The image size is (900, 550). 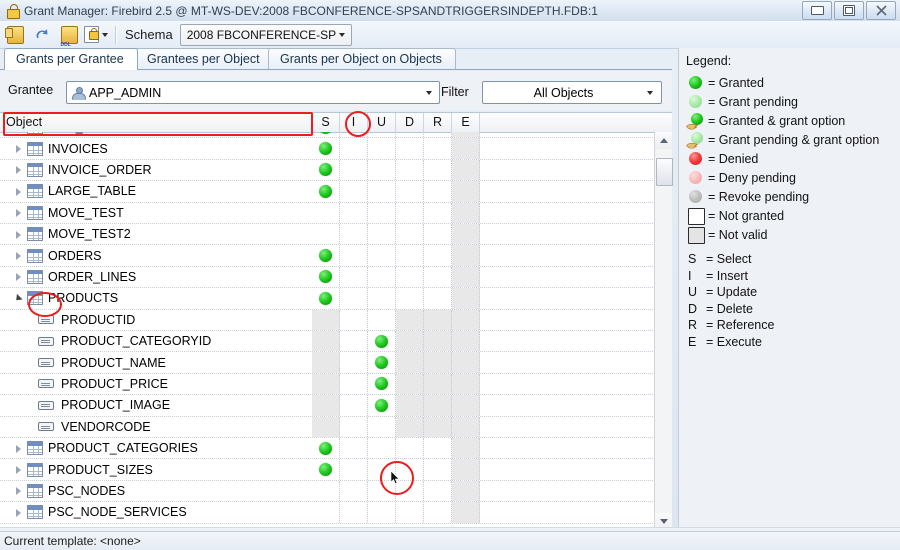 I want to click on table-row: INVOICE_ORDER, so click(x=327, y=170).